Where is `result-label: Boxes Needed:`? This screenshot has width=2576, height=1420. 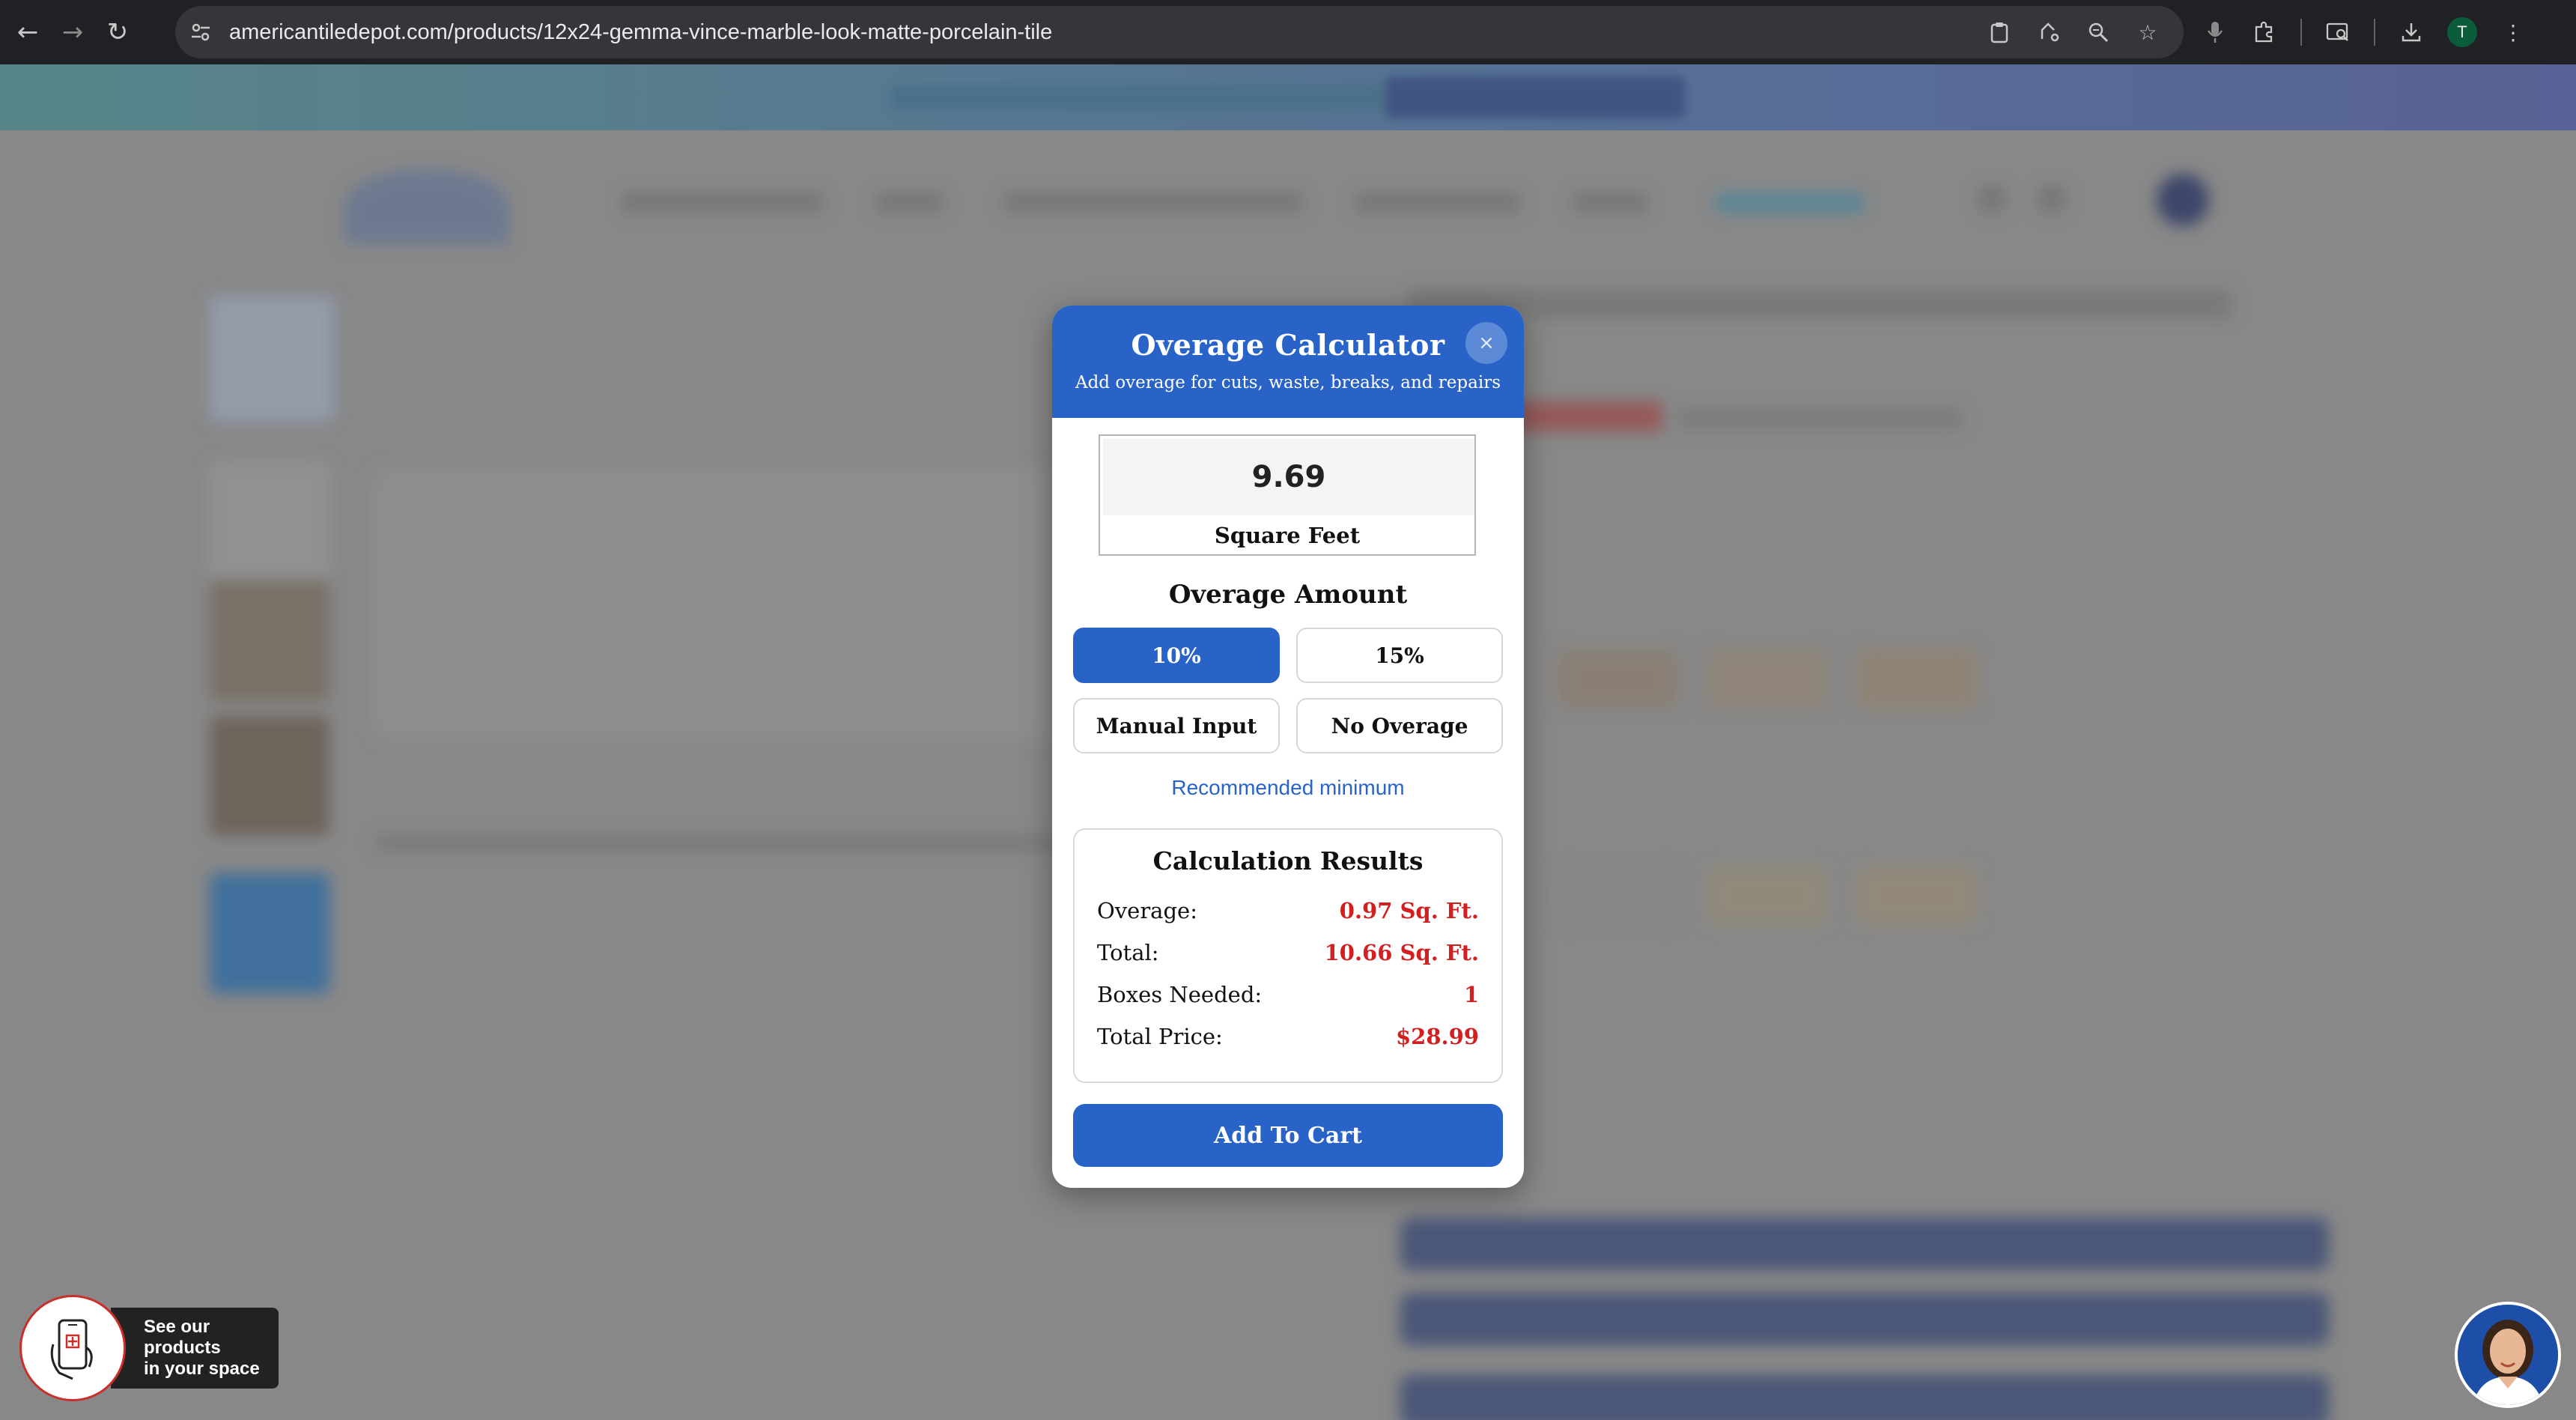
result-label: Boxes Needed: is located at coordinates (1180, 994).